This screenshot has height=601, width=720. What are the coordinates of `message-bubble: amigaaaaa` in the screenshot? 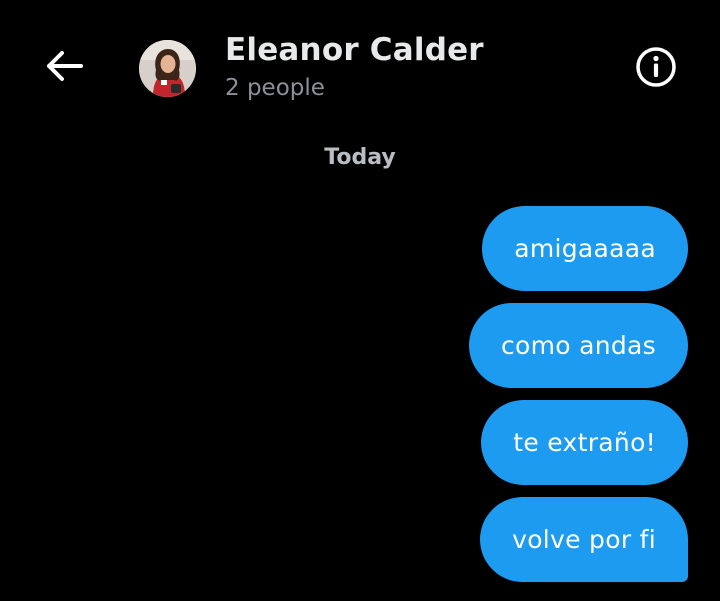 It's located at (585, 248).